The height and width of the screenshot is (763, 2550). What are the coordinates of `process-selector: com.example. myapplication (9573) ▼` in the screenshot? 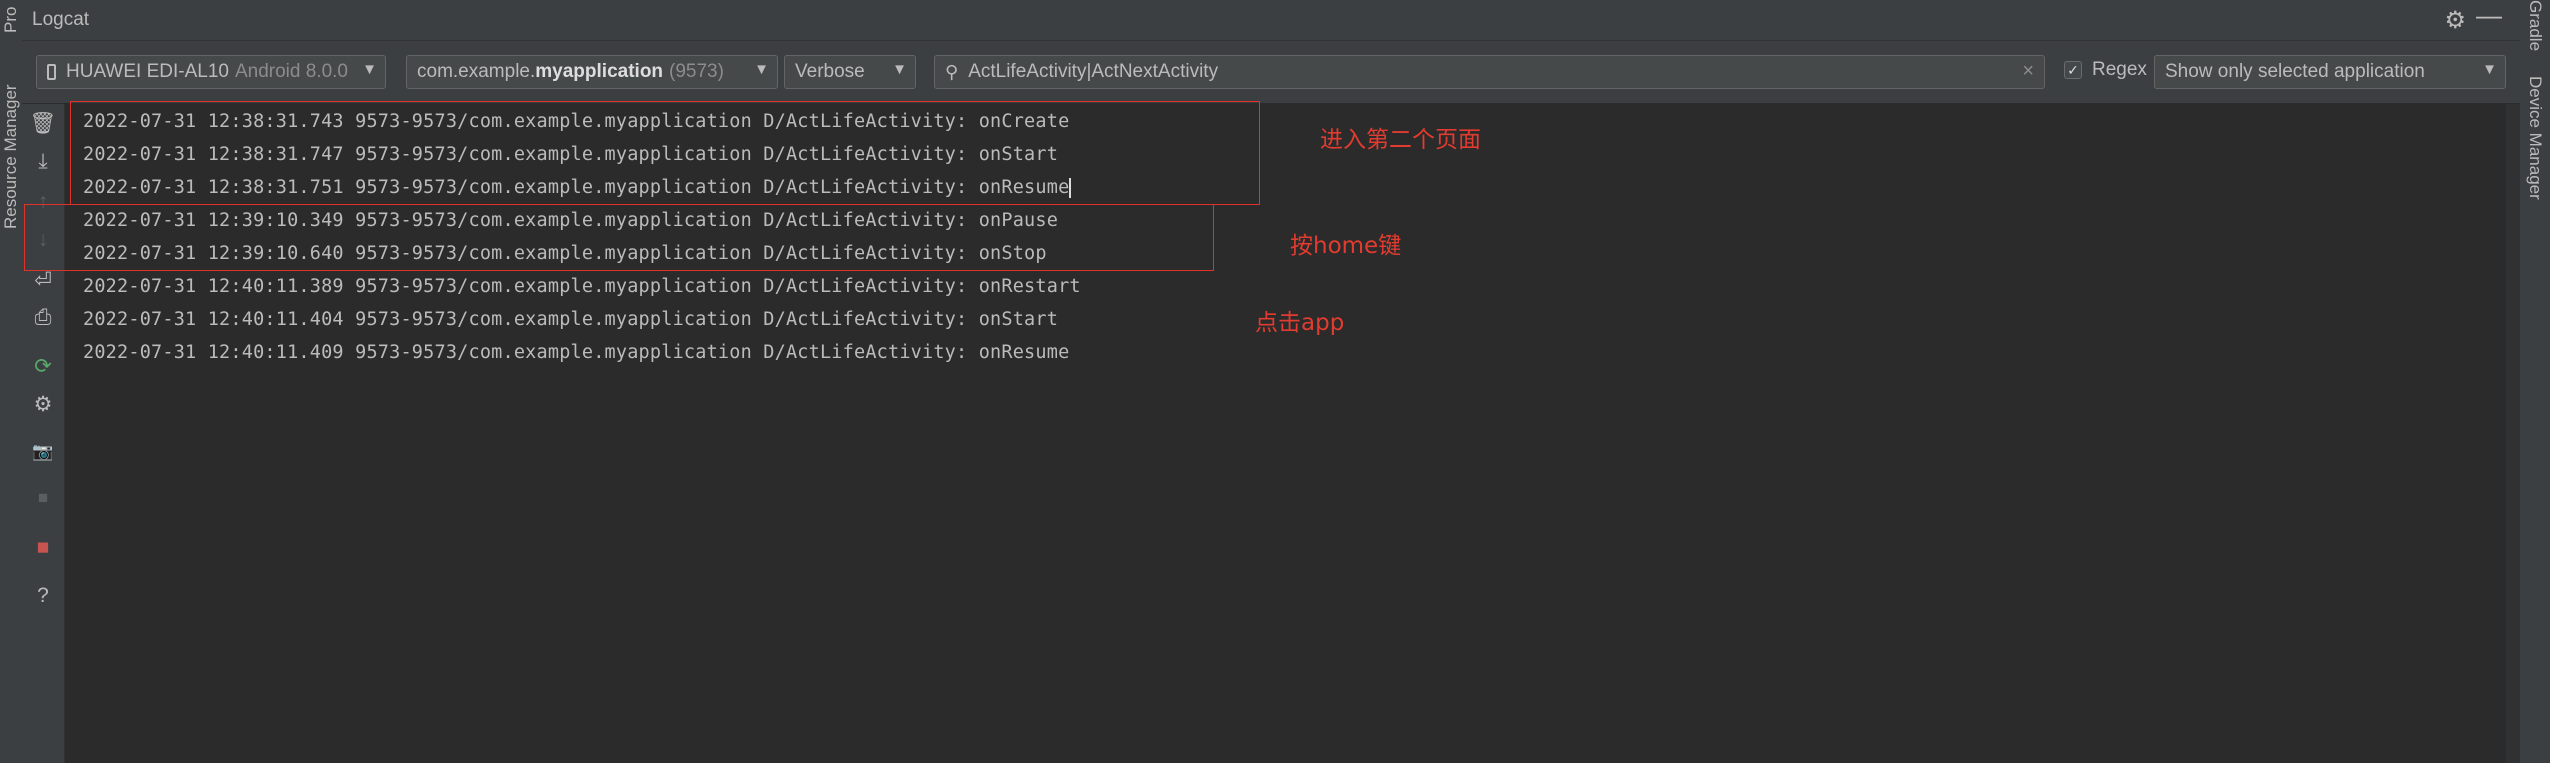 It's located at (592, 72).